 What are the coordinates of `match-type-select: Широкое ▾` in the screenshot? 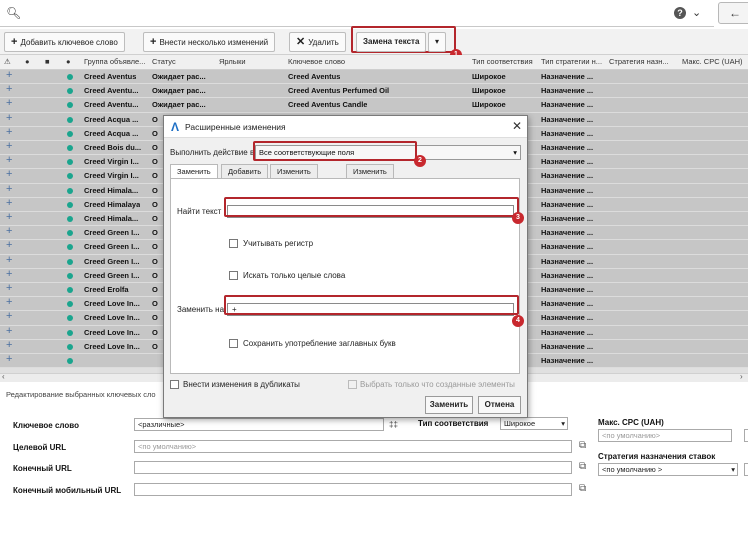 It's located at (534, 423).